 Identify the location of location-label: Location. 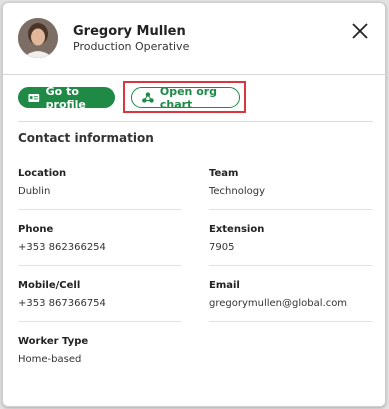
(42, 173).